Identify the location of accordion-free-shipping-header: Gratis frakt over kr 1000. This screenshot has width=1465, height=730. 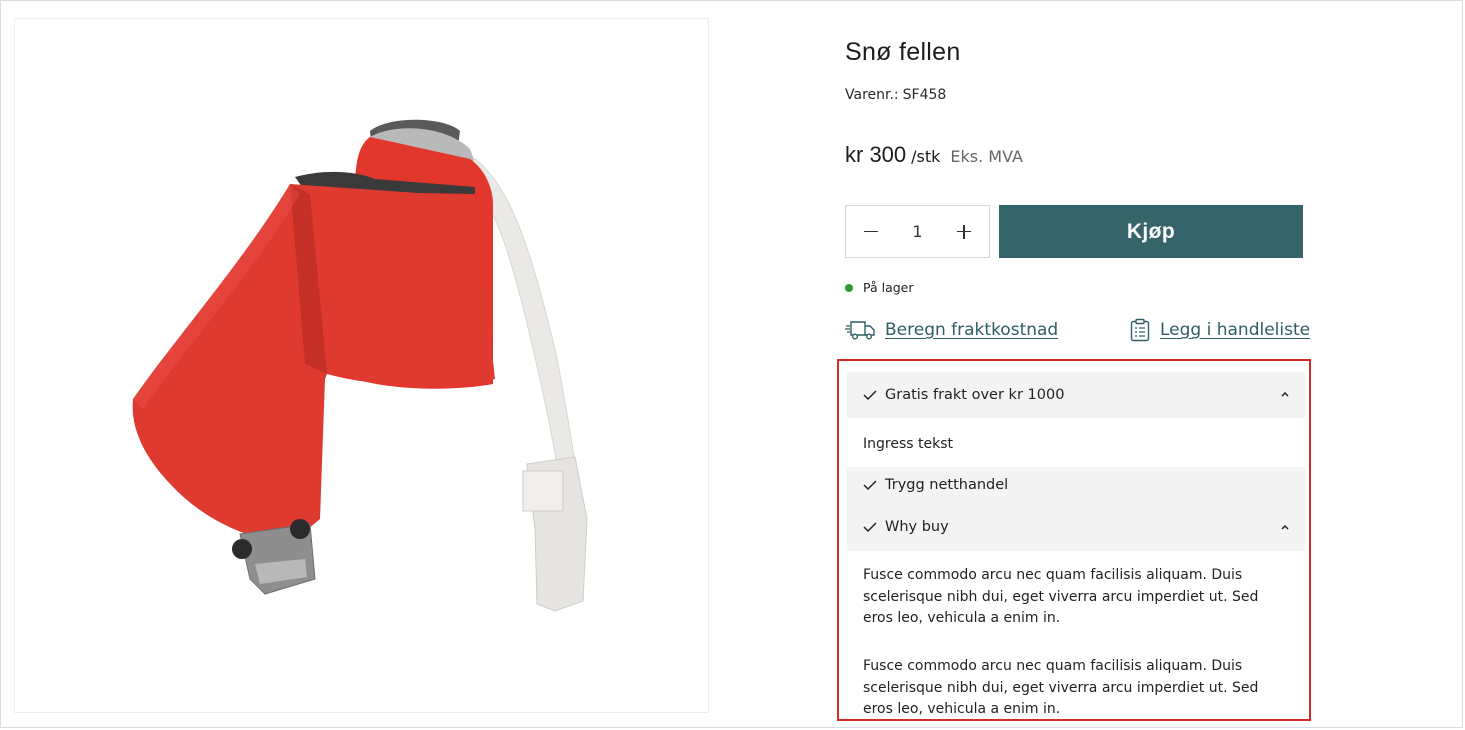
(1076, 395).